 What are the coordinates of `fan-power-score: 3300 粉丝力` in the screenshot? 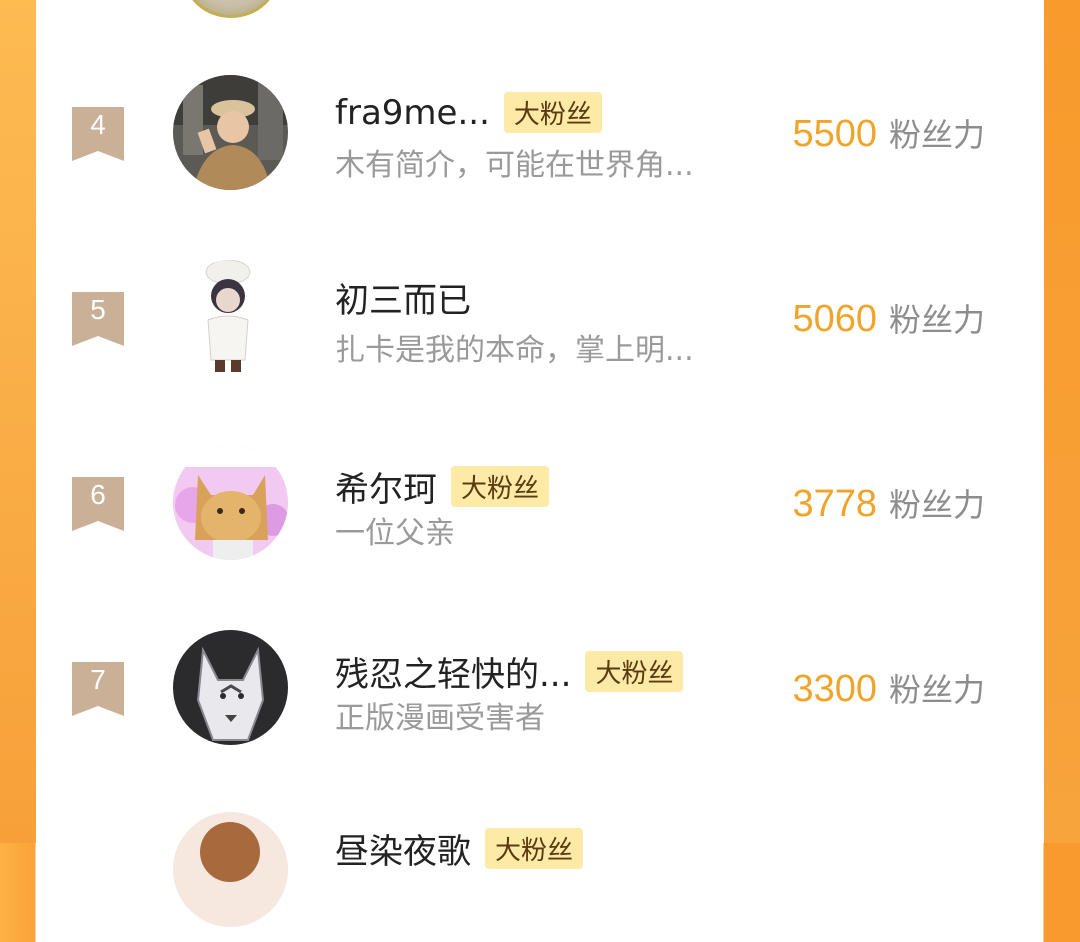 It's located at (888, 688).